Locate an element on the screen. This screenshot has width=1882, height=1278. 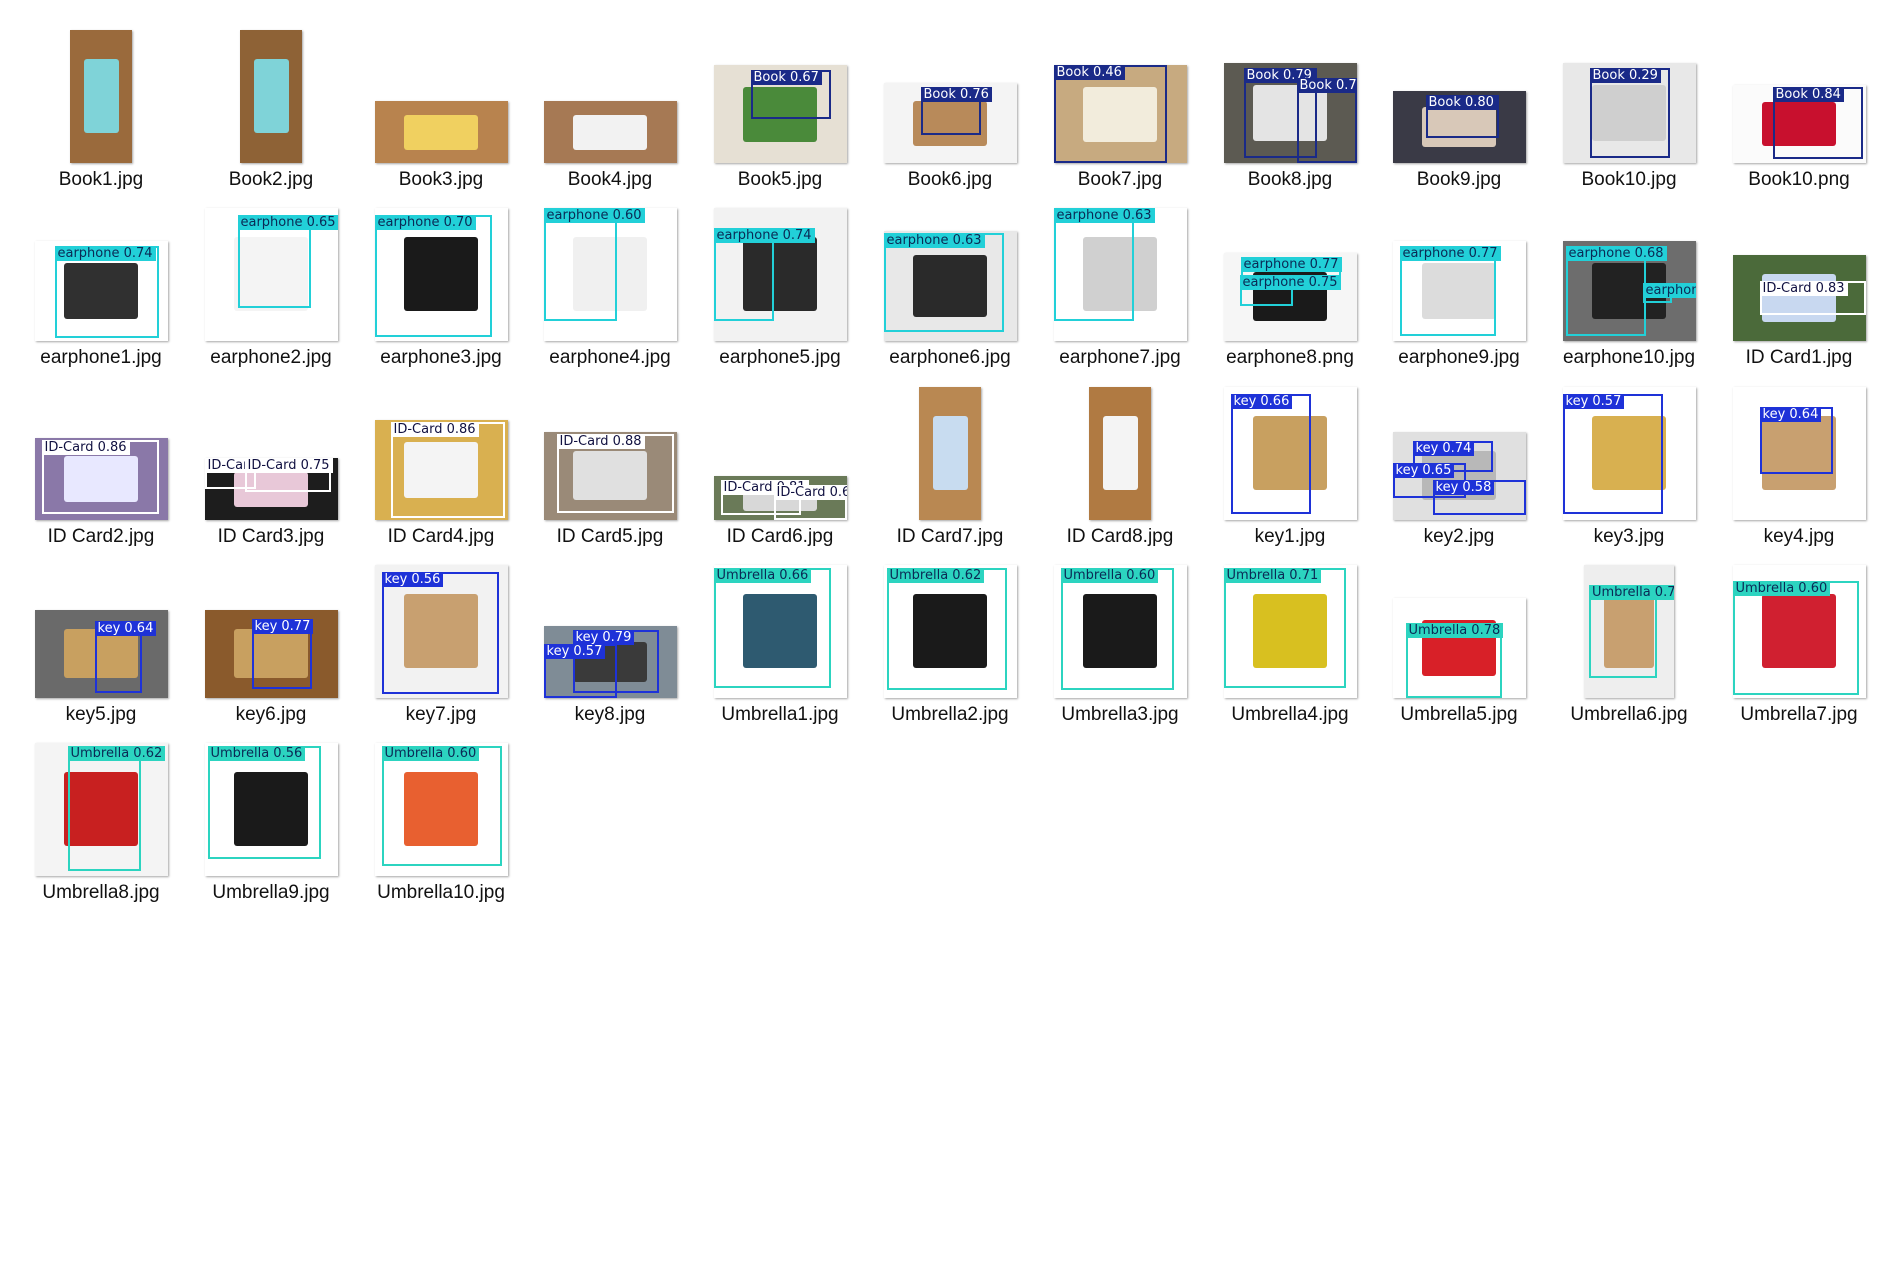
image-thumbnail: key 0.79 key 0.57 is located at coordinates (610, 662).